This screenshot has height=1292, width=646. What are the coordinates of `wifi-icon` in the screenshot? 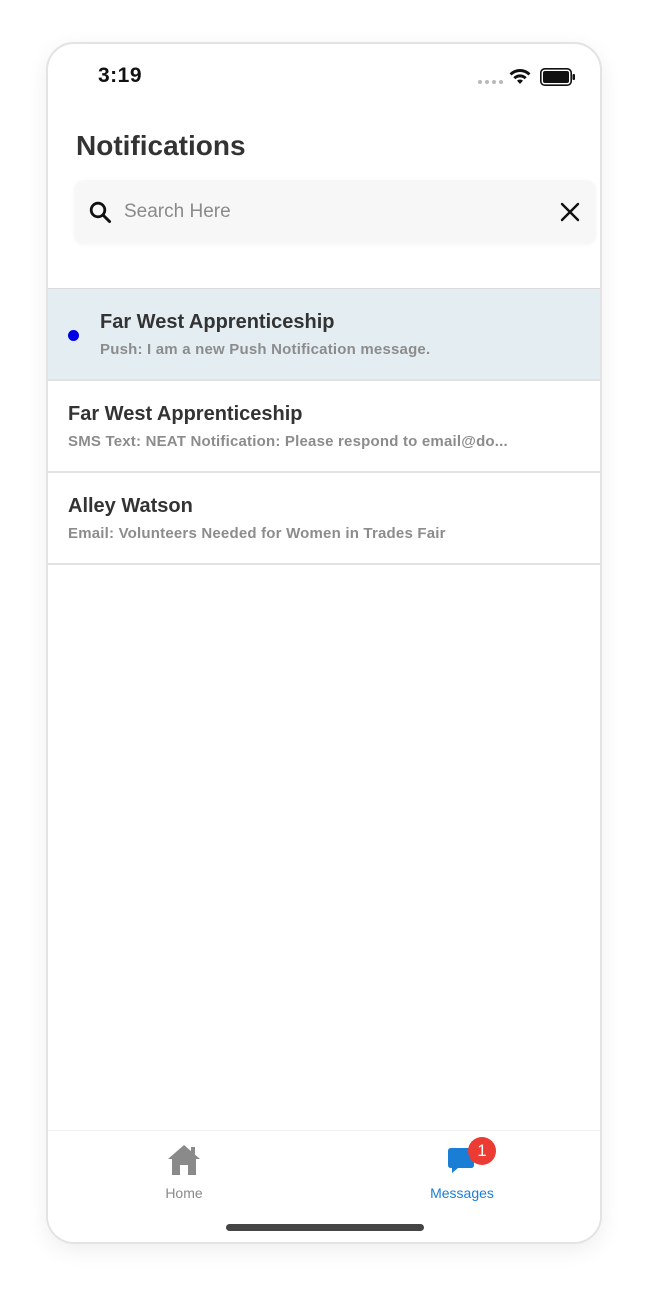 It's located at (520, 76).